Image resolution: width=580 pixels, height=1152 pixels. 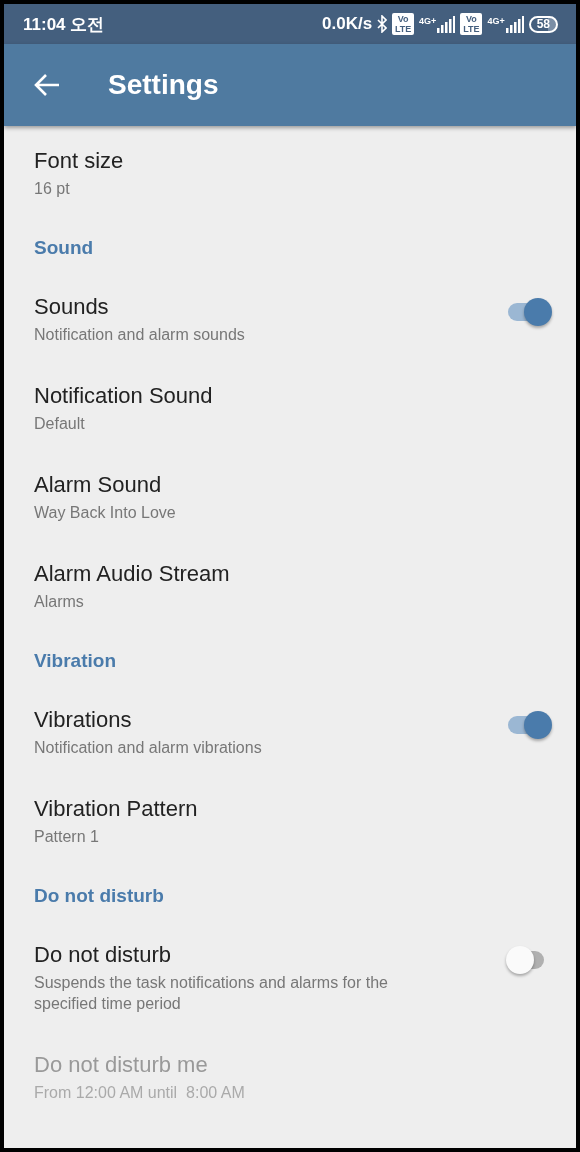 I want to click on item-title: Alarm Sound, so click(x=98, y=485).